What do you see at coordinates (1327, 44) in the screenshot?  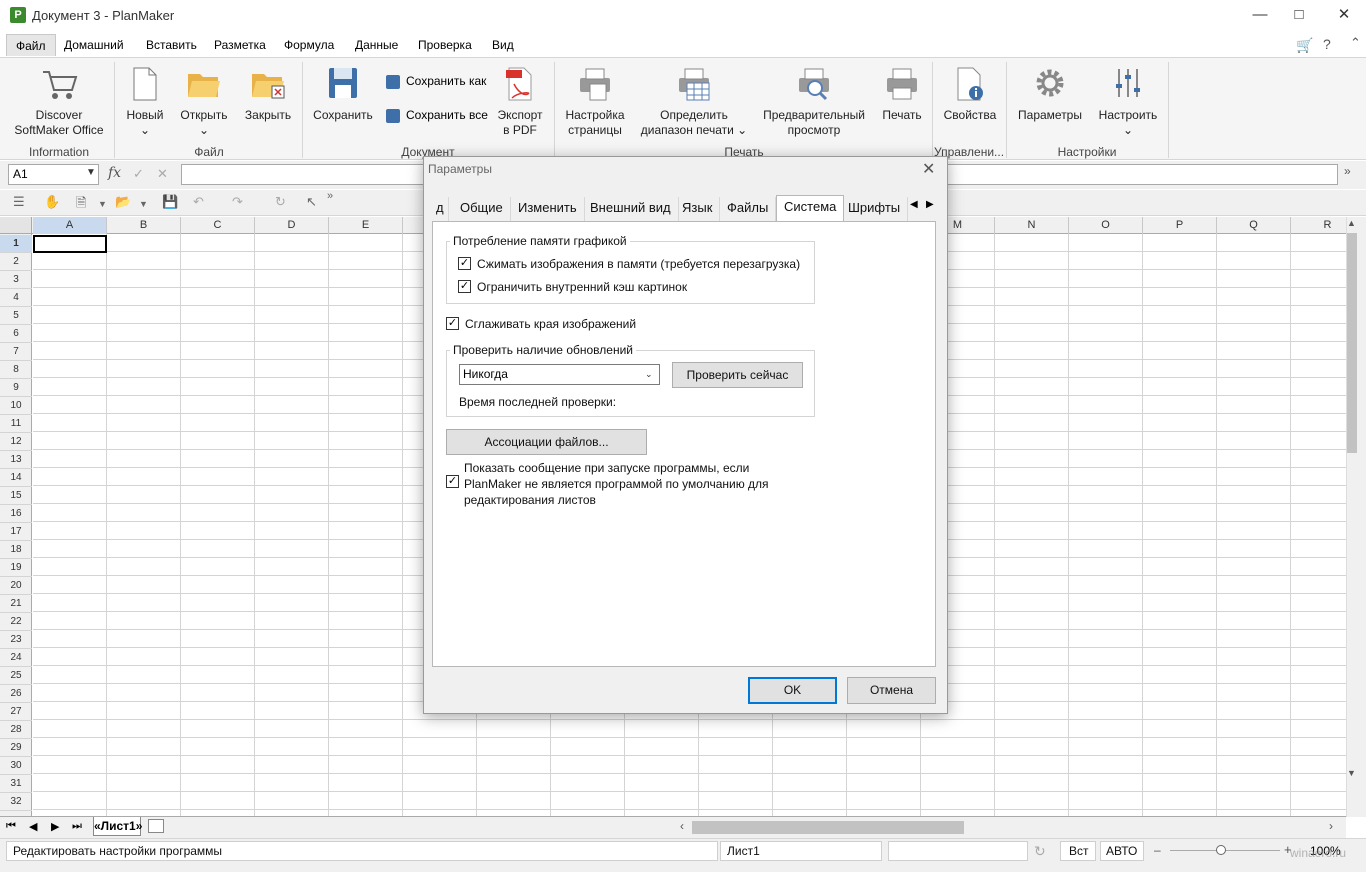 I see `help-icon: ?` at bounding box center [1327, 44].